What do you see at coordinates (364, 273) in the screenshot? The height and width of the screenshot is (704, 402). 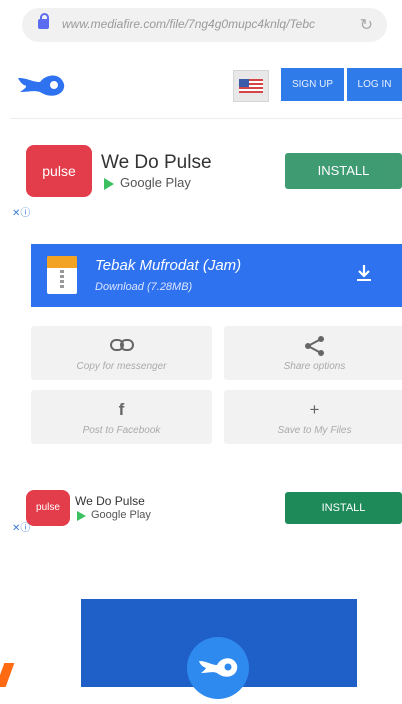 I see `download-icon` at bounding box center [364, 273].